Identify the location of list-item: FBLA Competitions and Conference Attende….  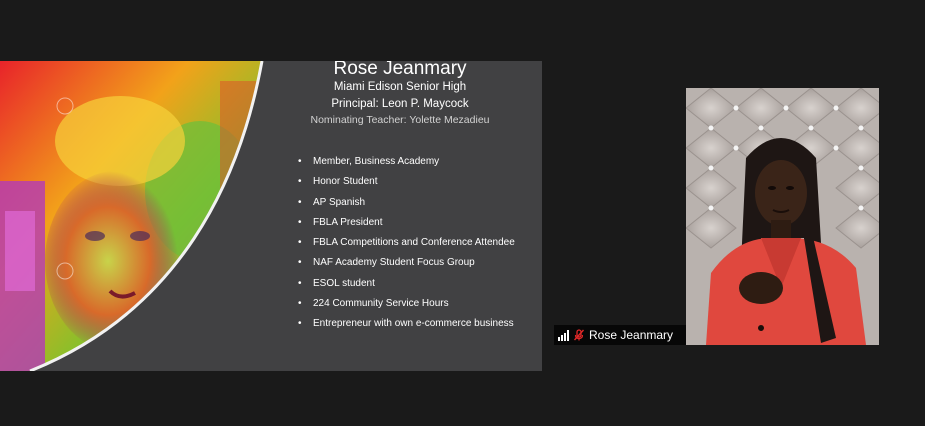
(413, 243).